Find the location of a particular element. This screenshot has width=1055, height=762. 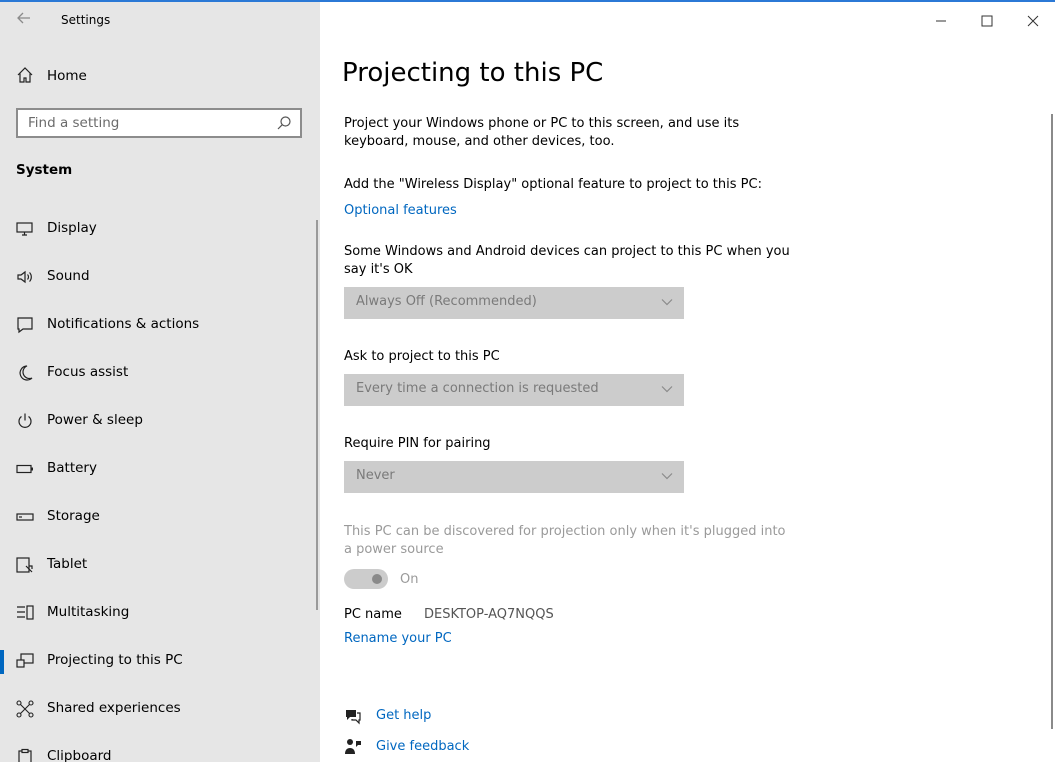

battery-icon is located at coordinates (24, 469).